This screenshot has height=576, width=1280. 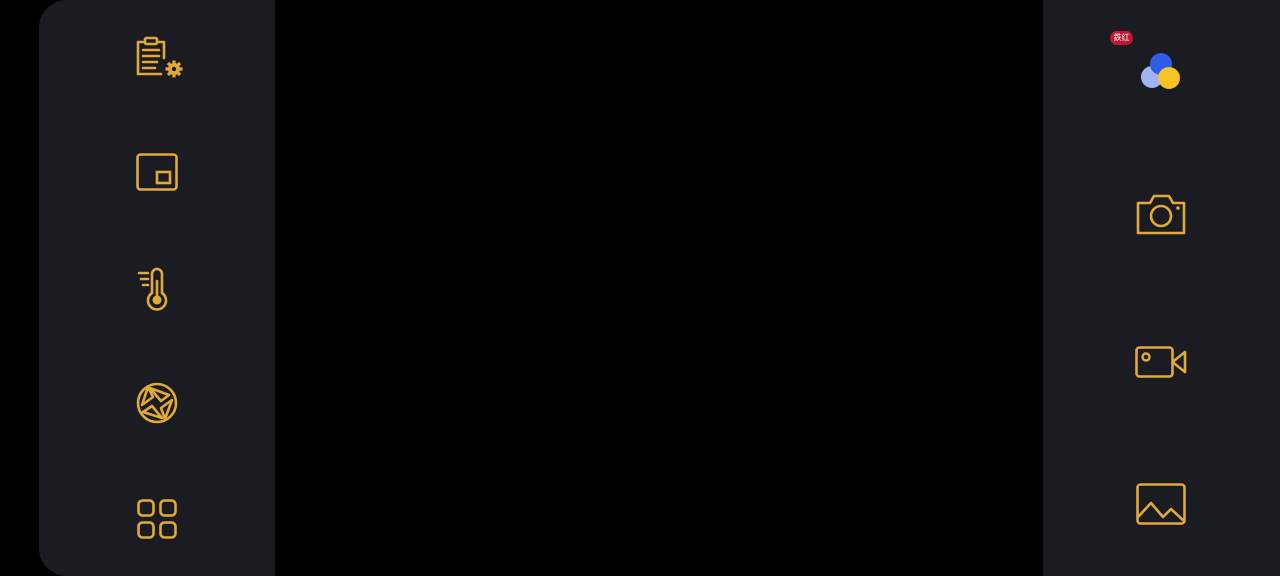 I want to click on gallery-button, so click(x=1161, y=504).